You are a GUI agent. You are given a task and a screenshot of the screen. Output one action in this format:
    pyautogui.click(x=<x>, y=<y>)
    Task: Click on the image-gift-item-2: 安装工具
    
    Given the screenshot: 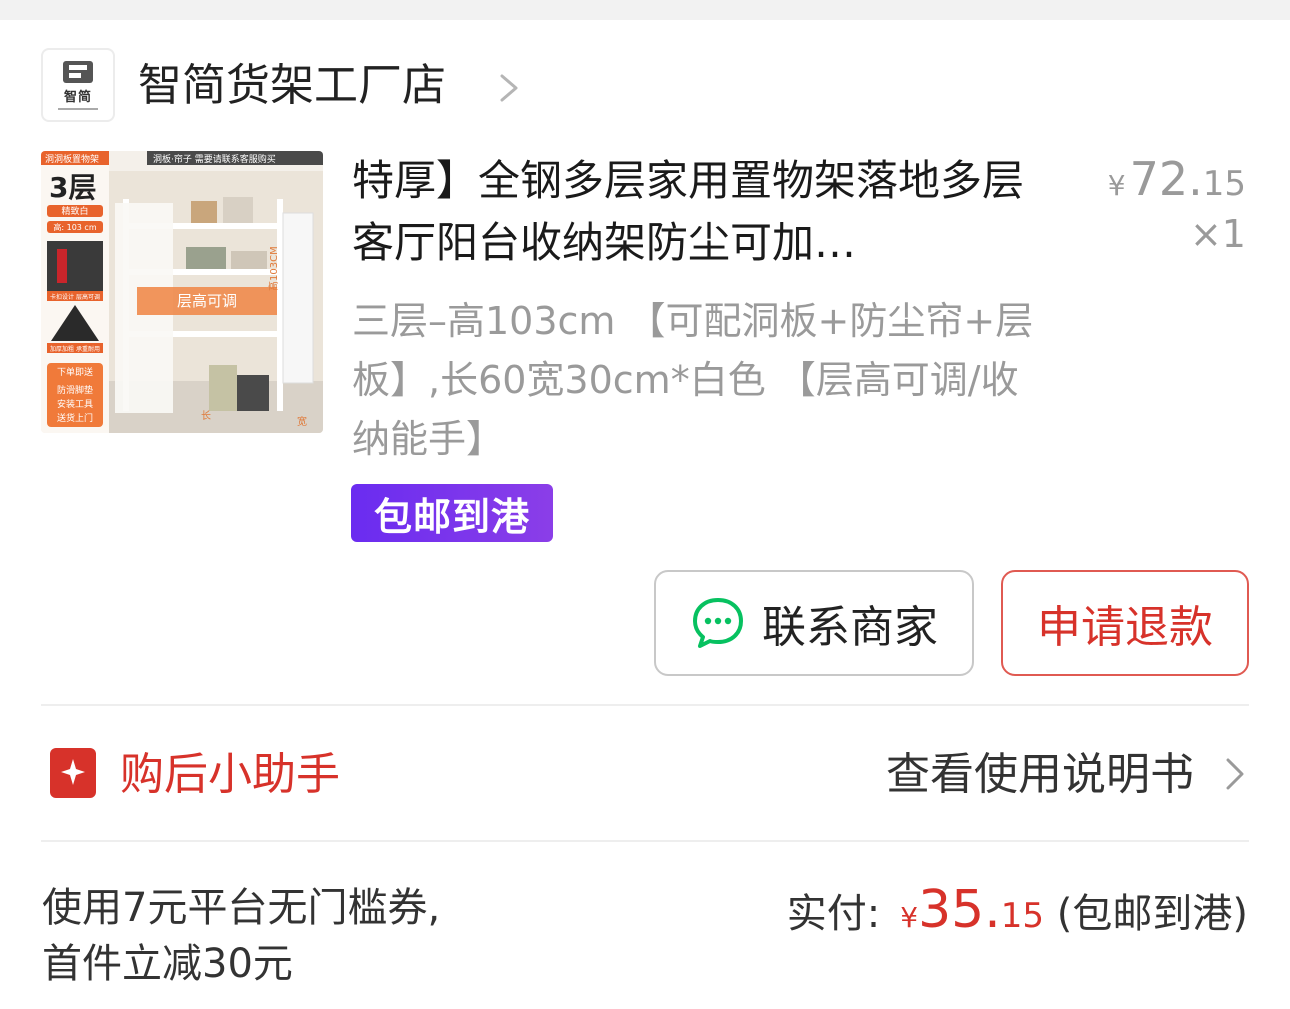 What is the action you would take?
    pyautogui.click(x=75, y=404)
    